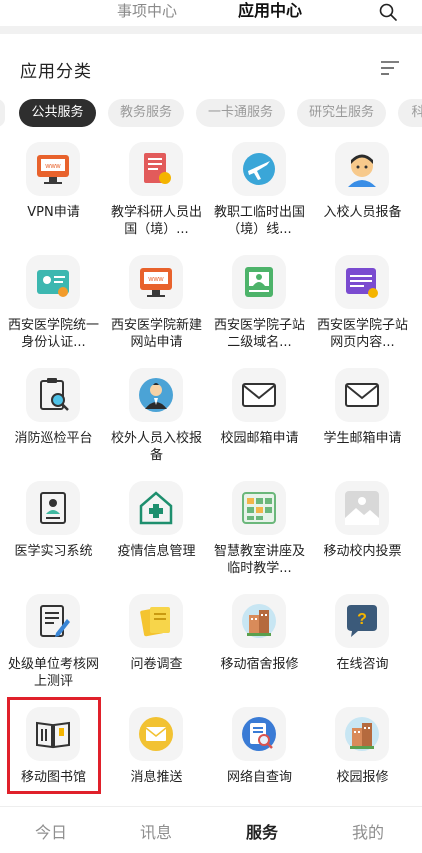 This screenshot has height=853, width=422. What do you see at coordinates (156, 831) in the screenshot?
I see `bottom-tab-news: 讯息` at bounding box center [156, 831].